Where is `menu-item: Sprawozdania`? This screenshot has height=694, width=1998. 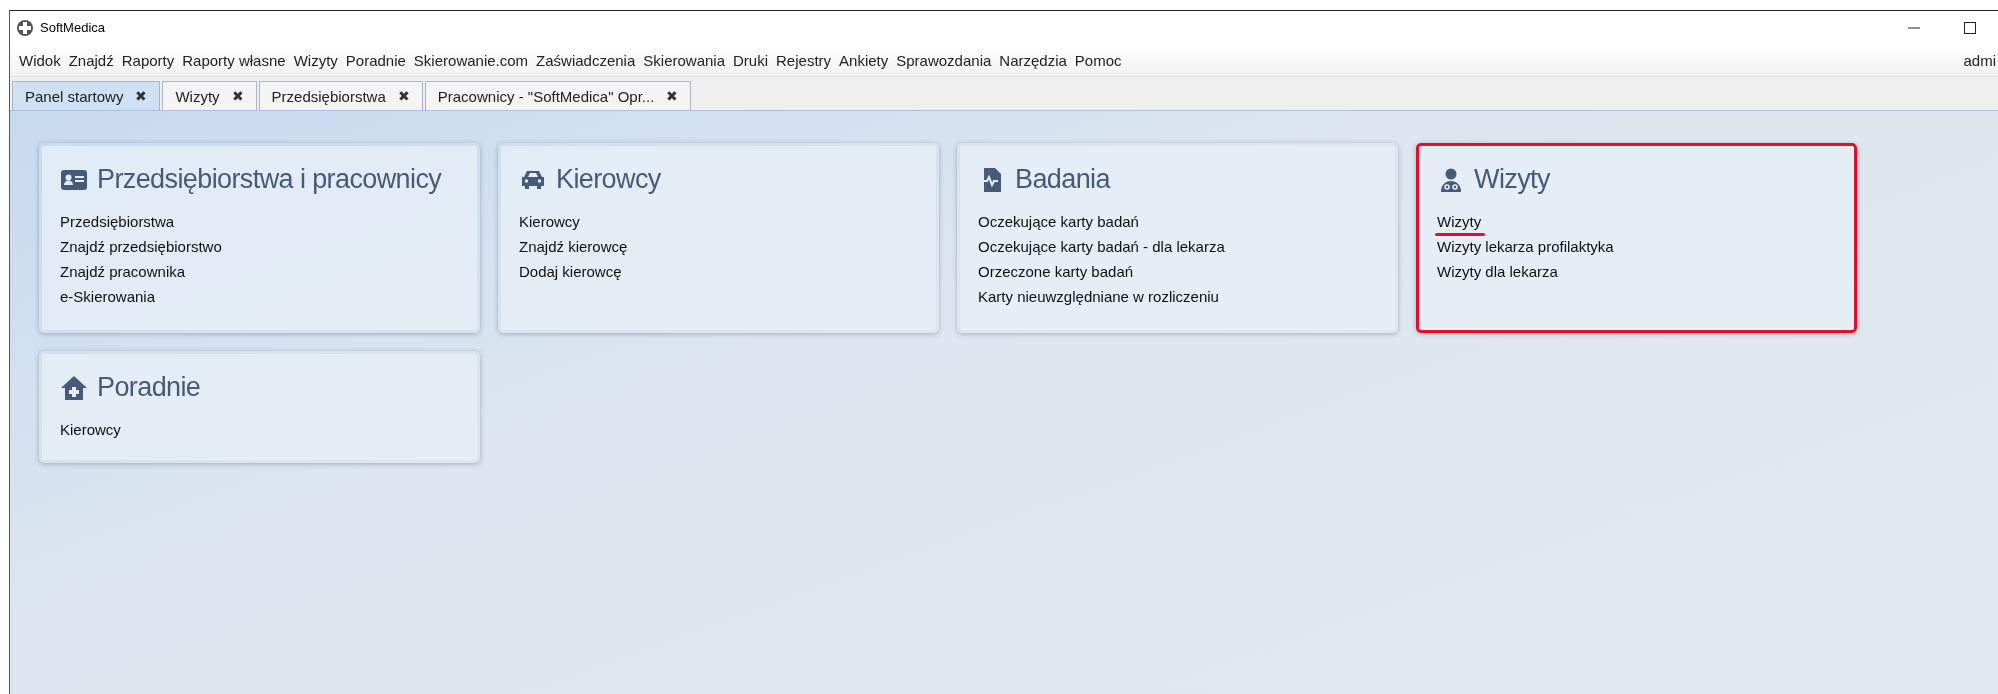 menu-item: Sprawozdania is located at coordinates (944, 60).